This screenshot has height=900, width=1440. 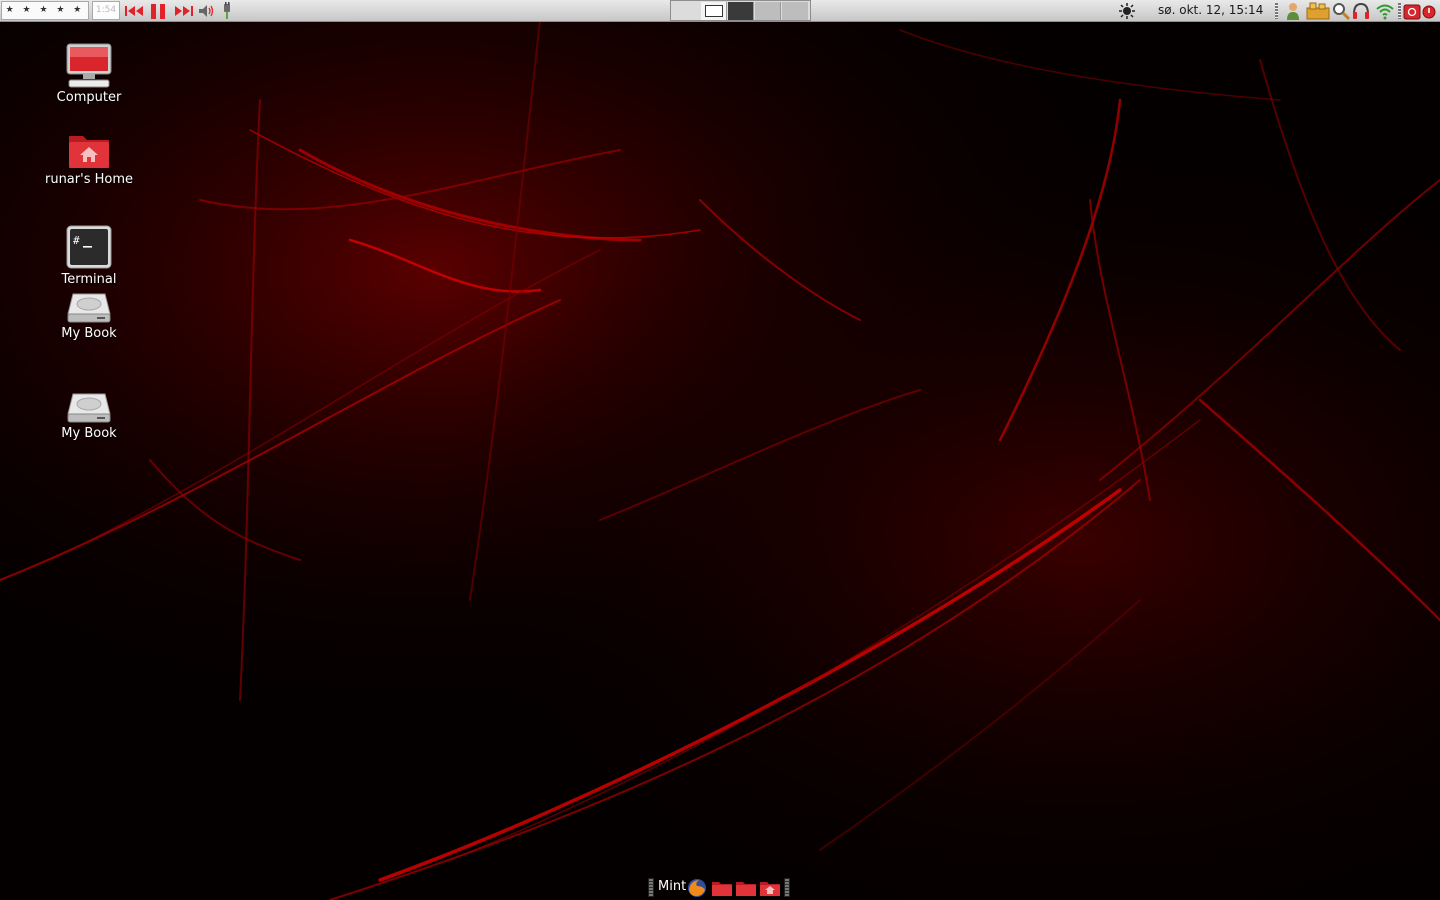 I want to click on computer-icon, so click(x=89, y=65).